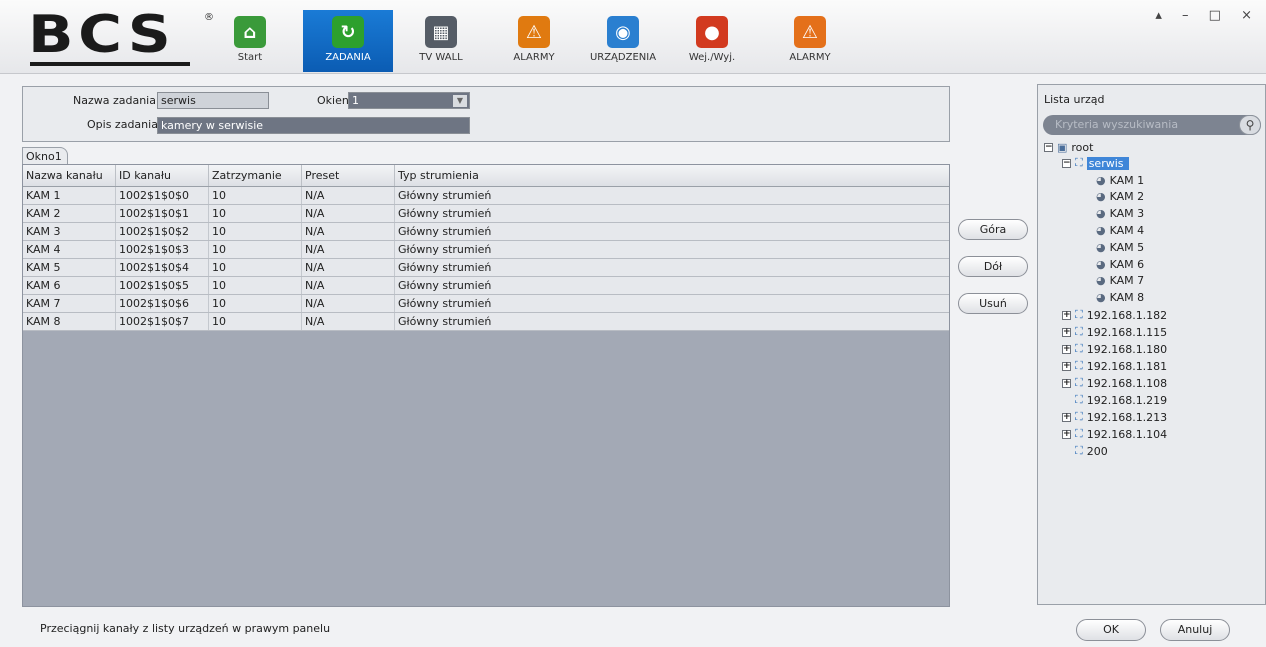 The width and height of the screenshot is (1266, 647). Describe the element at coordinates (45, 155) in the screenshot. I see `tab-okno1: Okno1` at that location.